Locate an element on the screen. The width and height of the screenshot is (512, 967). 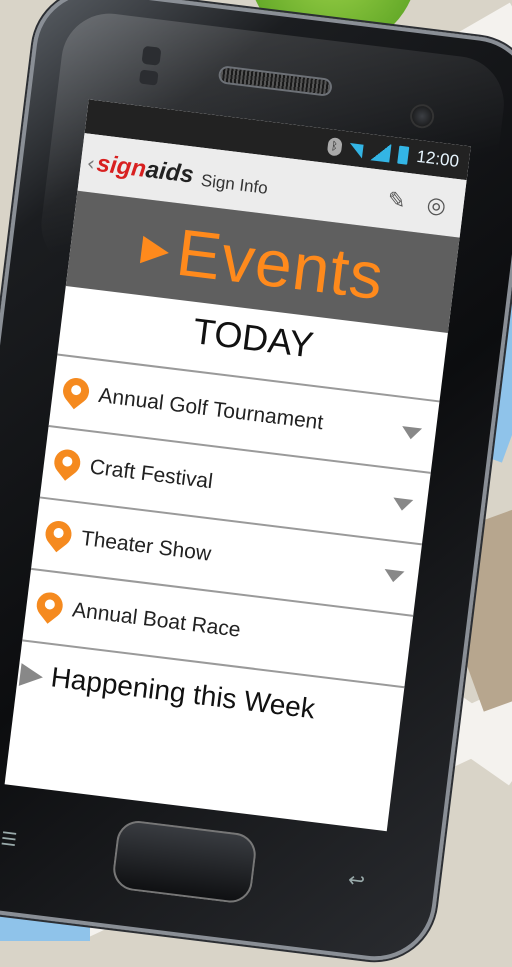
wifi-icon: ◥ is located at coordinates (356, 149).